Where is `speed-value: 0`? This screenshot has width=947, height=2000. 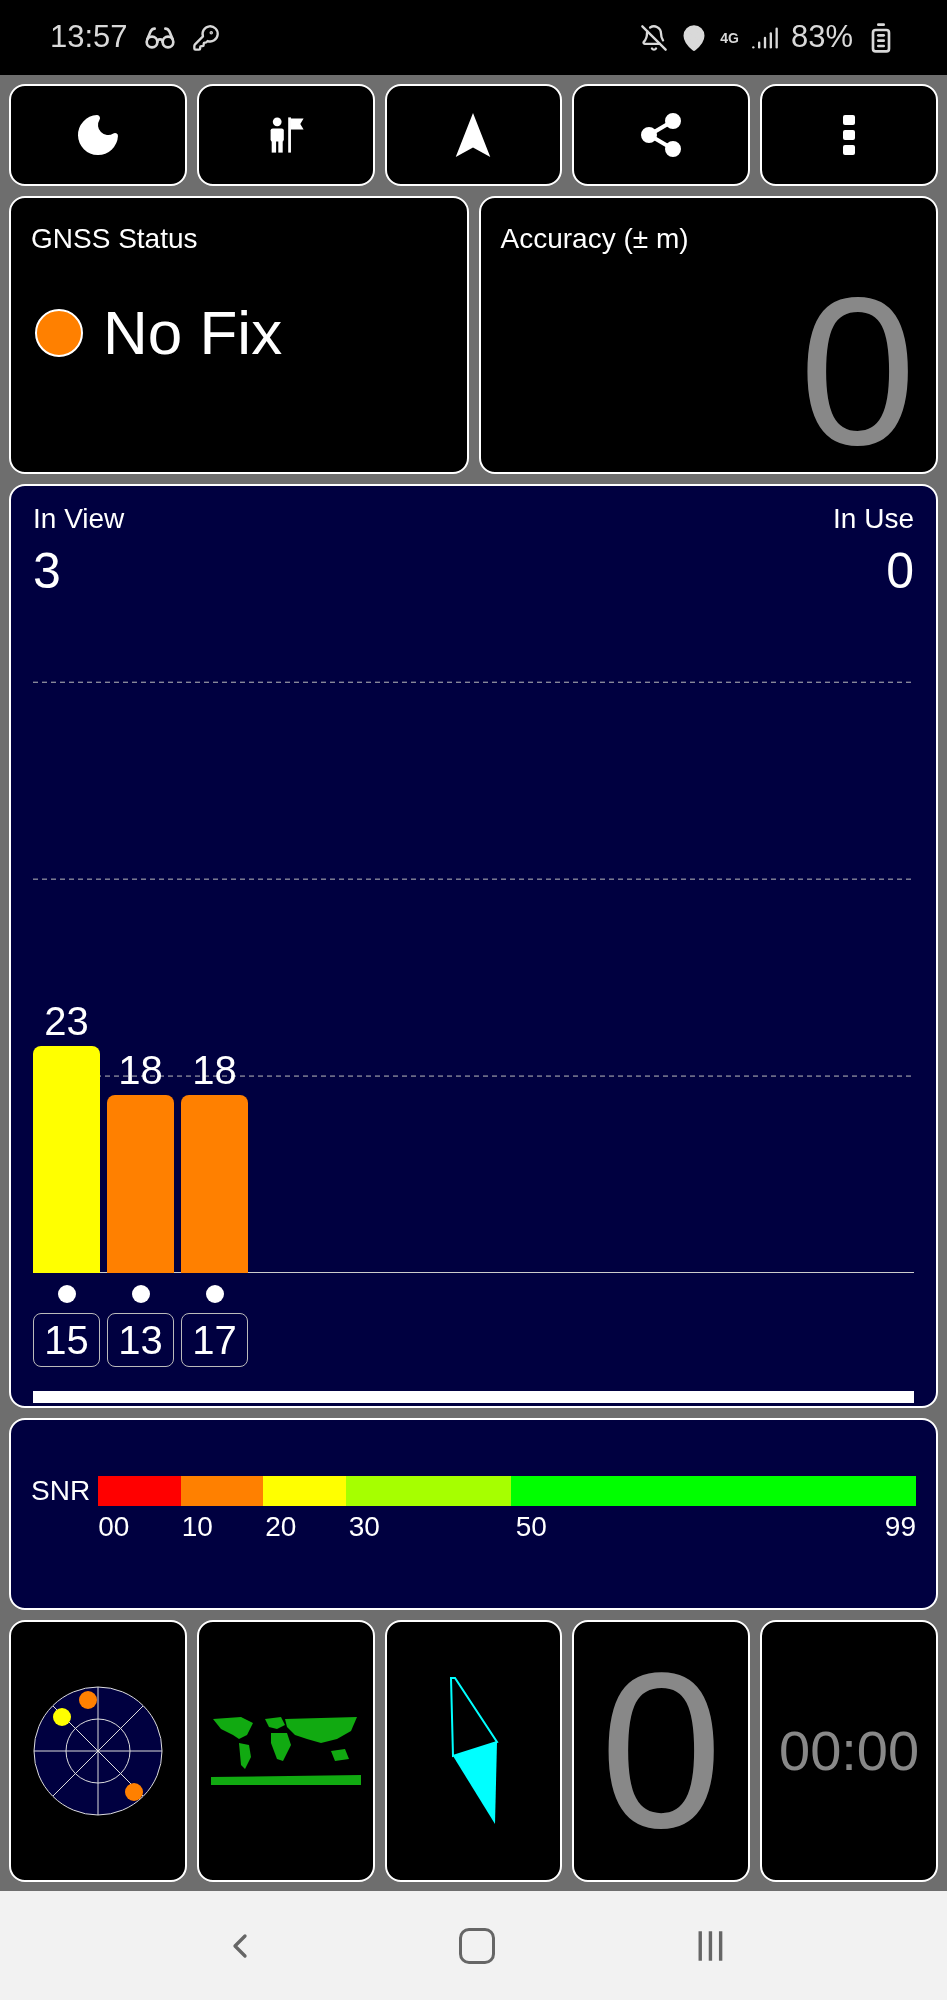
speed-value: 0 is located at coordinates (661, 1751).